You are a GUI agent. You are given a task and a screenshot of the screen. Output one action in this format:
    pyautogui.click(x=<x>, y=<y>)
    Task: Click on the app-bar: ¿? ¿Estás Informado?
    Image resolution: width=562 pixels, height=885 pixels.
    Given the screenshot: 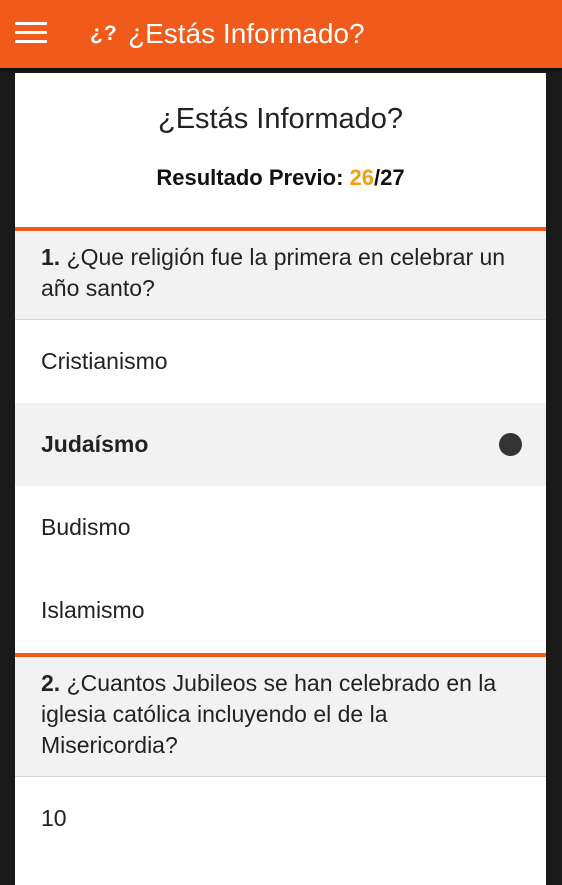 What is the action you would take?
    pyautogui.click(x=281, y=34)
    